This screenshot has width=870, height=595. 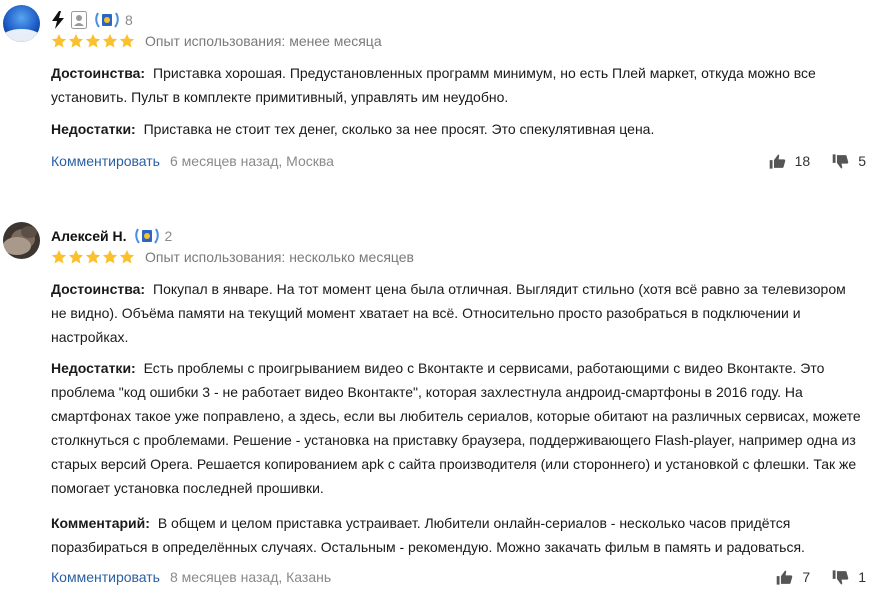 I want to click on like-button: 18, so click(x=790, y=161).